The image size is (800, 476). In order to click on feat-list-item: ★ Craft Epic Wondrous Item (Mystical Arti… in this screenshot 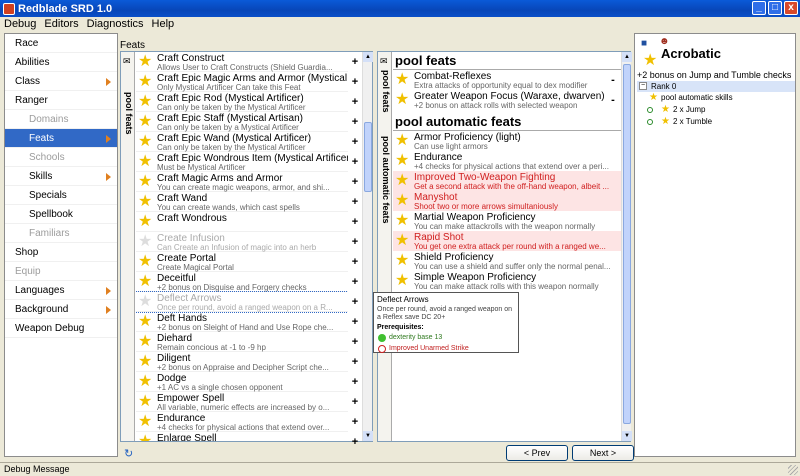, I will do `click(242, 162)`.